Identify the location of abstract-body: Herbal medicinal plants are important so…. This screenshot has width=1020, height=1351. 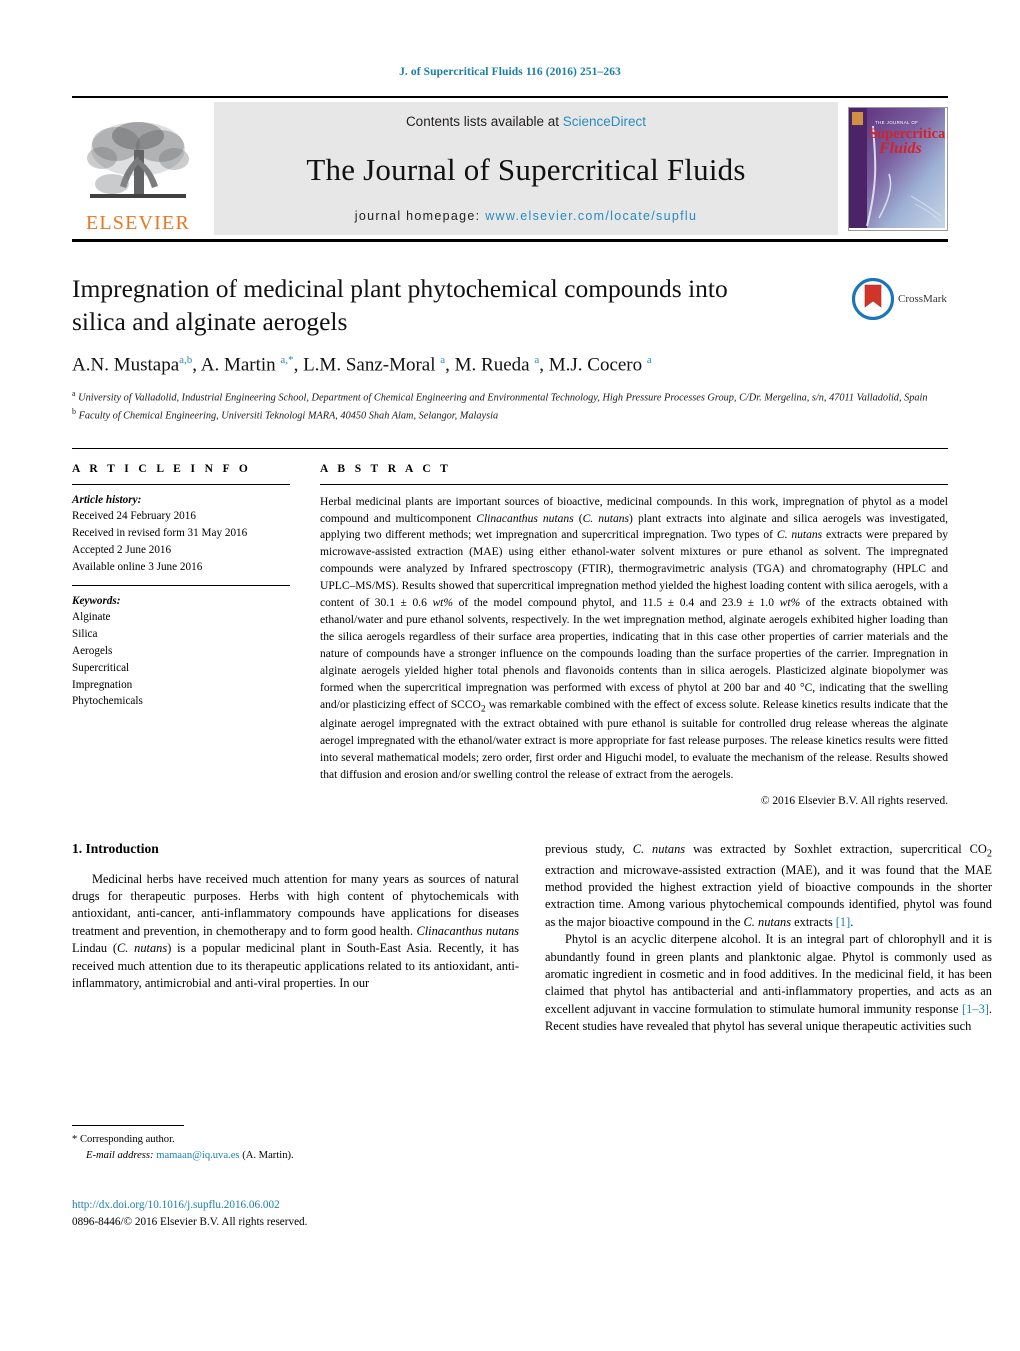
(634, 634).